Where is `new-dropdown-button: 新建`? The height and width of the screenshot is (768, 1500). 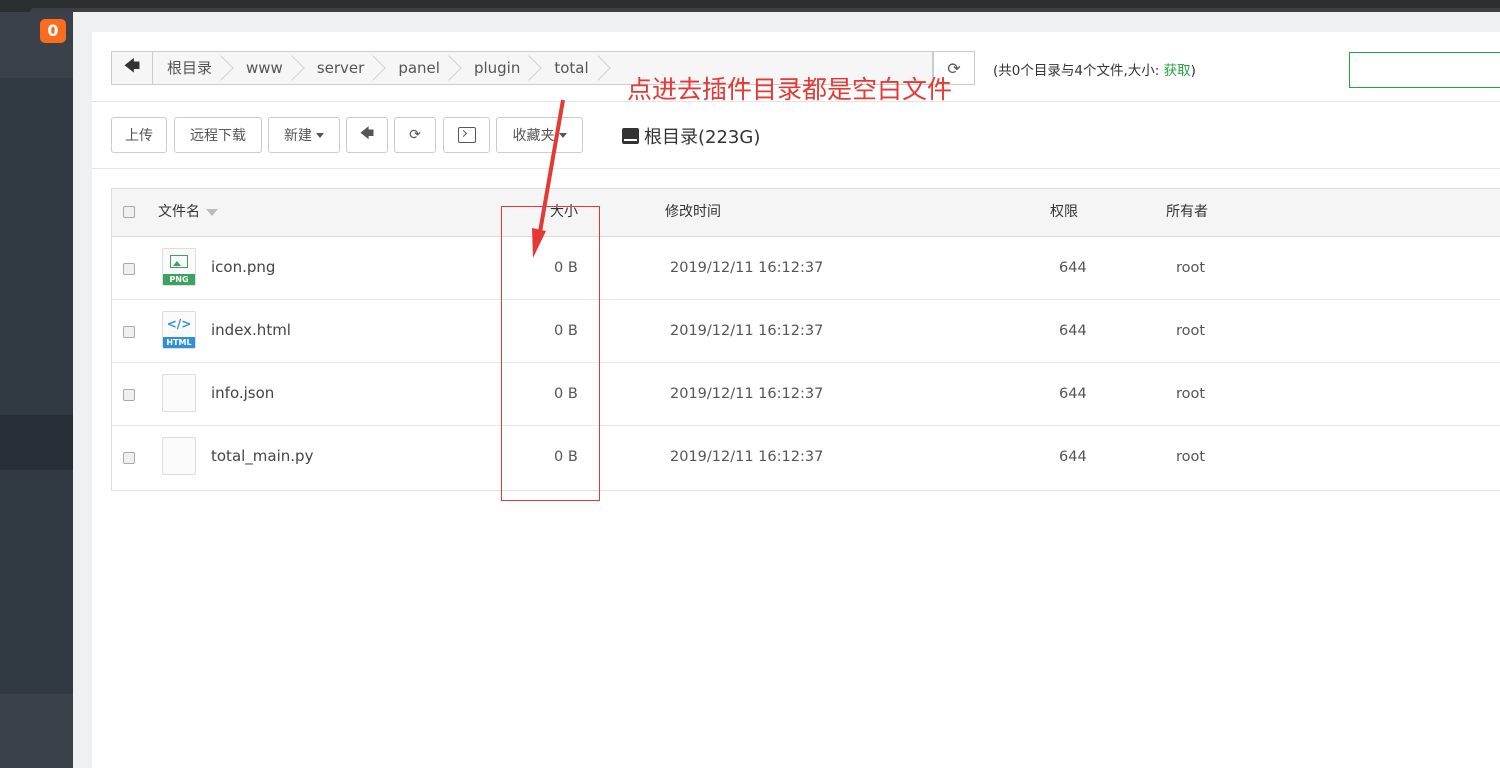
new-dropdown-button: 新建 is located at coordinates (304, 135).